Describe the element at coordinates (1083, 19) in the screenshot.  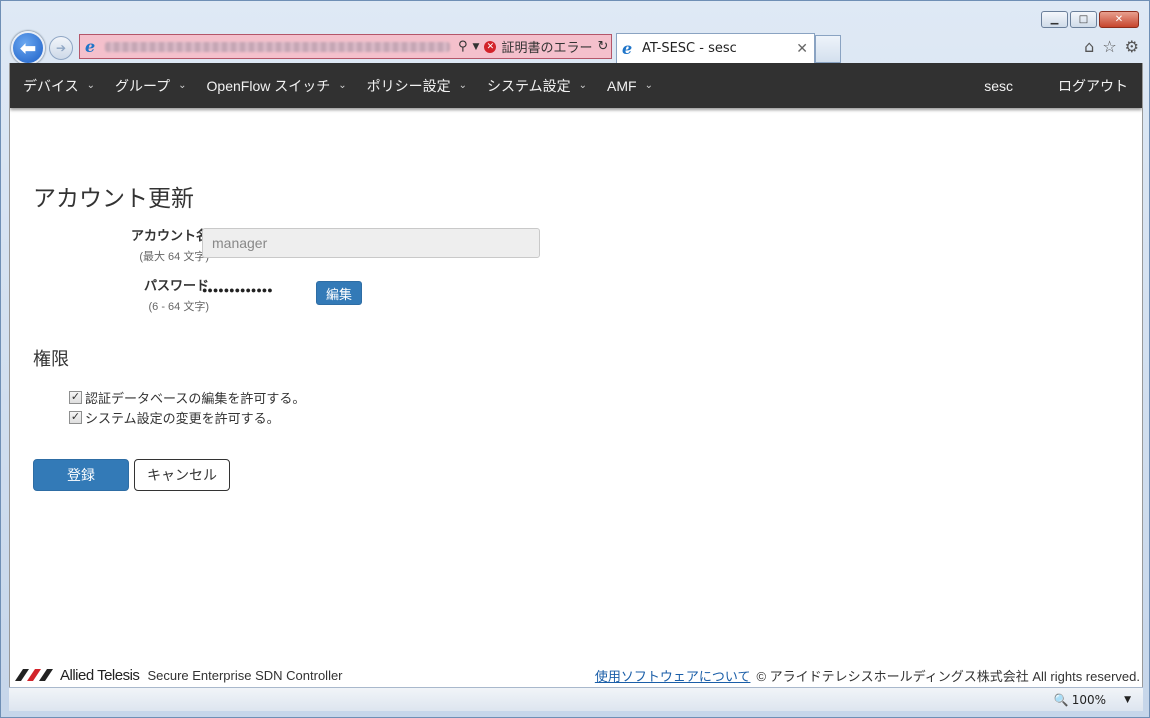
I see `maximize-button: □` at that location.